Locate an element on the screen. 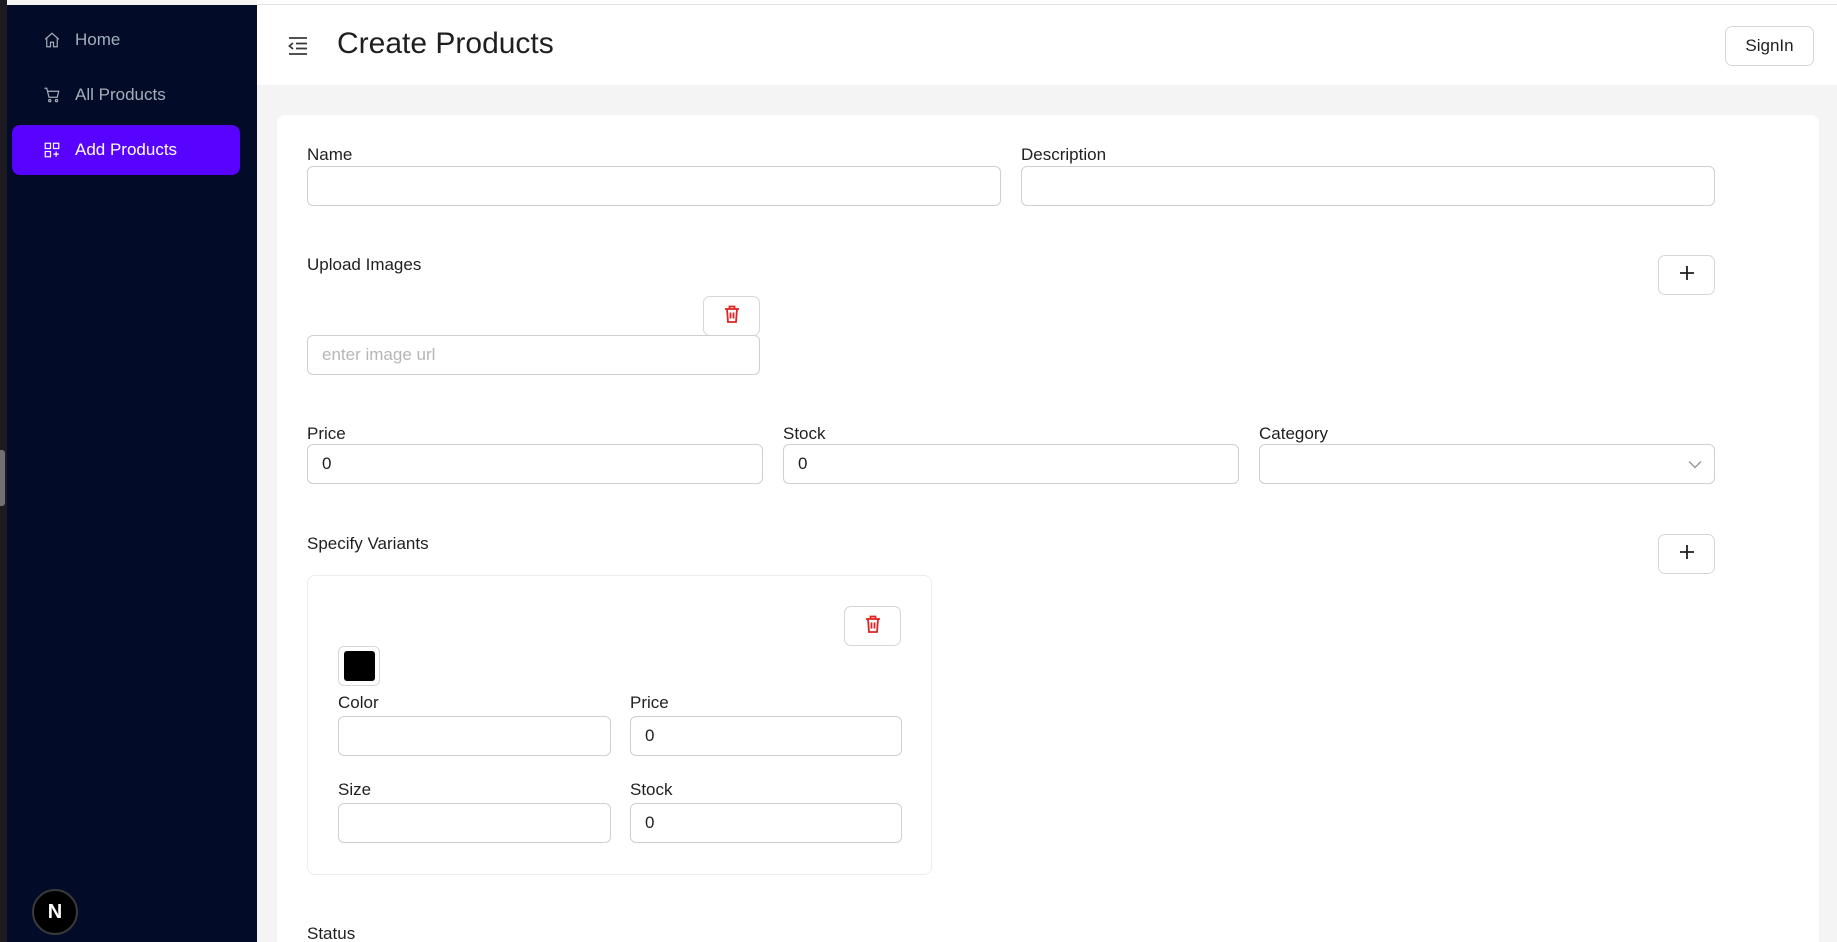 The width and height of the screenshot is (1837, 942). stock-input is located at coordinates (1011, 464).